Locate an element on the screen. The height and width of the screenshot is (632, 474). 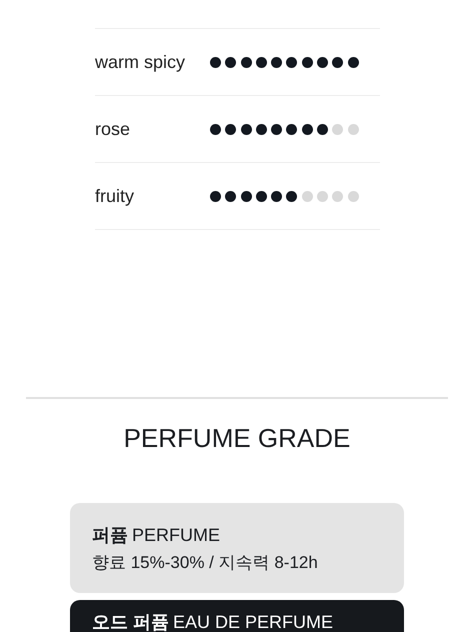
grade-name: 퍼퓸 PERFUME is located at coordinates (157, 535).